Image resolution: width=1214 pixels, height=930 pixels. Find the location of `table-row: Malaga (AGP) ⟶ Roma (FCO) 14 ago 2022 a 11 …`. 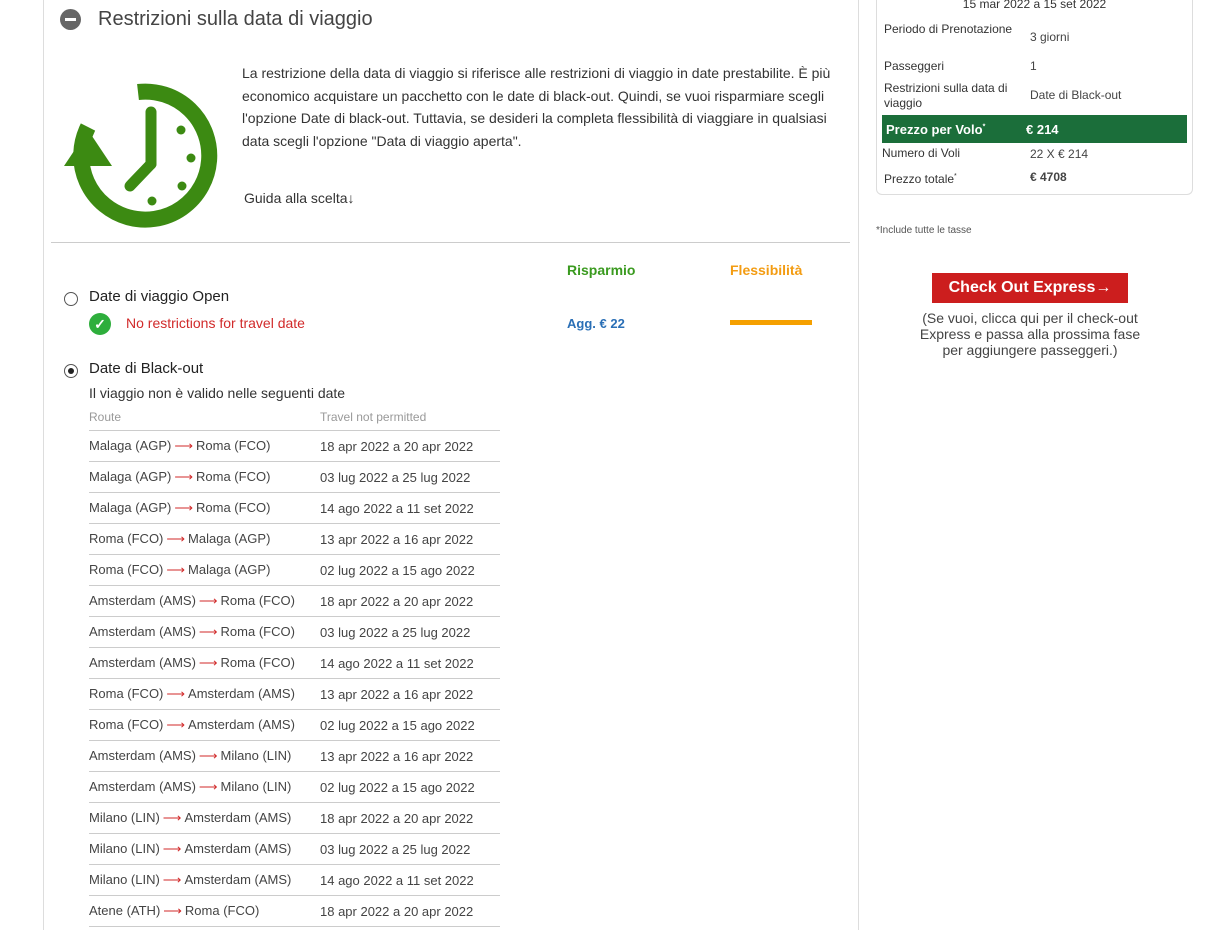

table-row: Malaga (AGP) ⟶ Roma (FCO) 14 ago 2022 a 11 … is located at coordinates (294, 508).